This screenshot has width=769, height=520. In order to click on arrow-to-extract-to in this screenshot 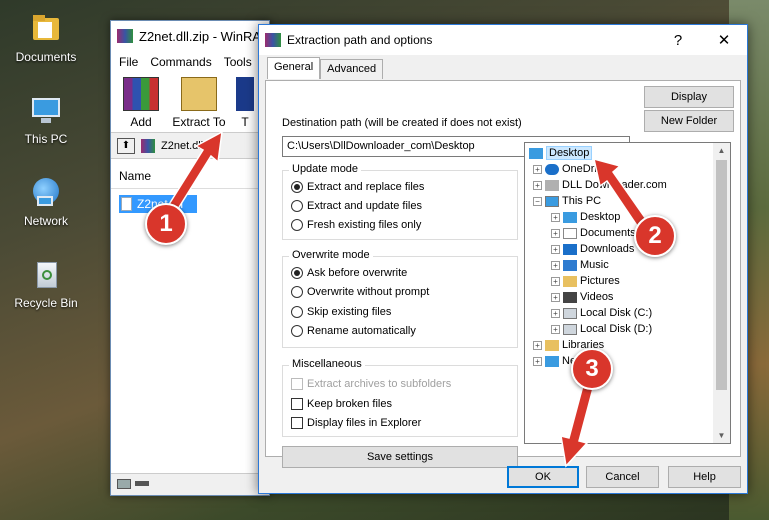, I will do `click(194, 172)`.